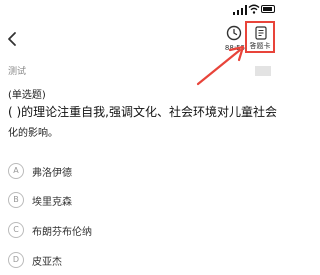 Image resolution: width=320 pixels, height=275 pixels. I want to click on clock-icon, so click(234, 33).